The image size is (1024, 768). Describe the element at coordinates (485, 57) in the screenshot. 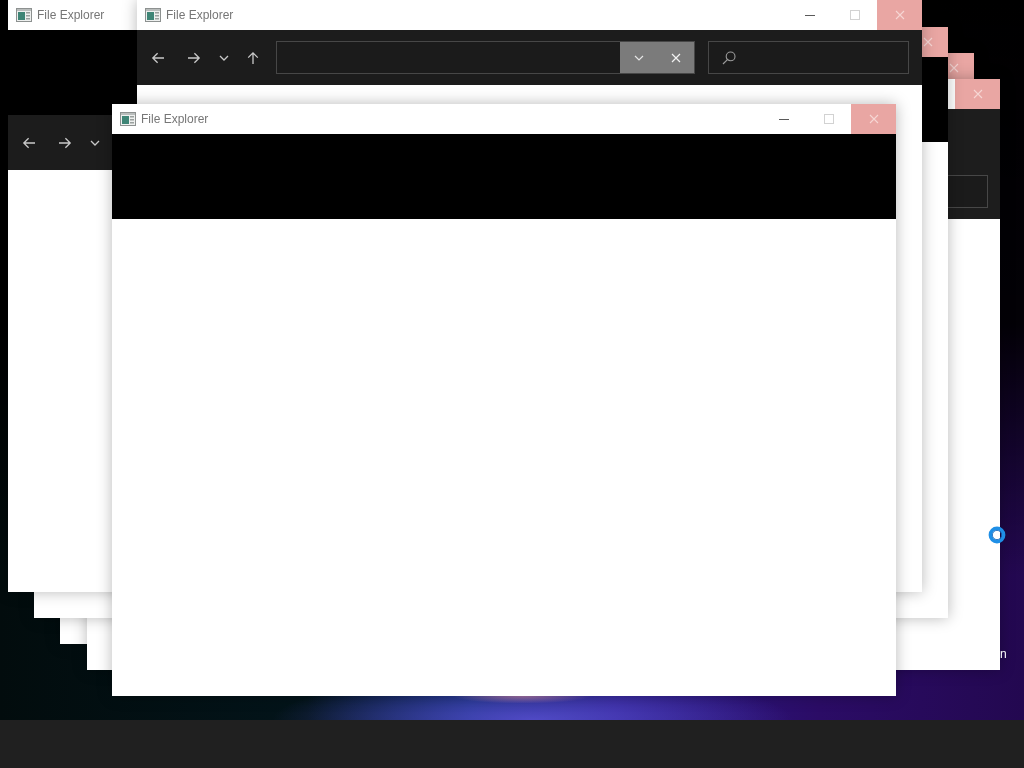

I see `address-field` at that location.